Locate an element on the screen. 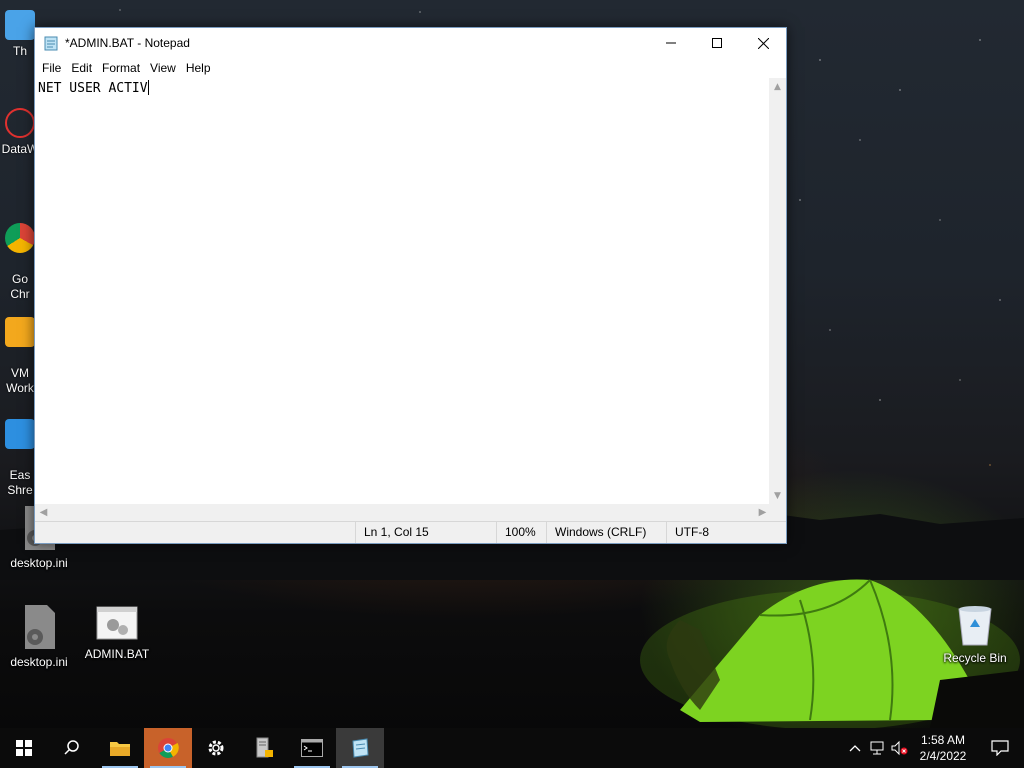  desktop-icon-admin-bat: ADMIN.BAT is located at coordinates (117, 632).